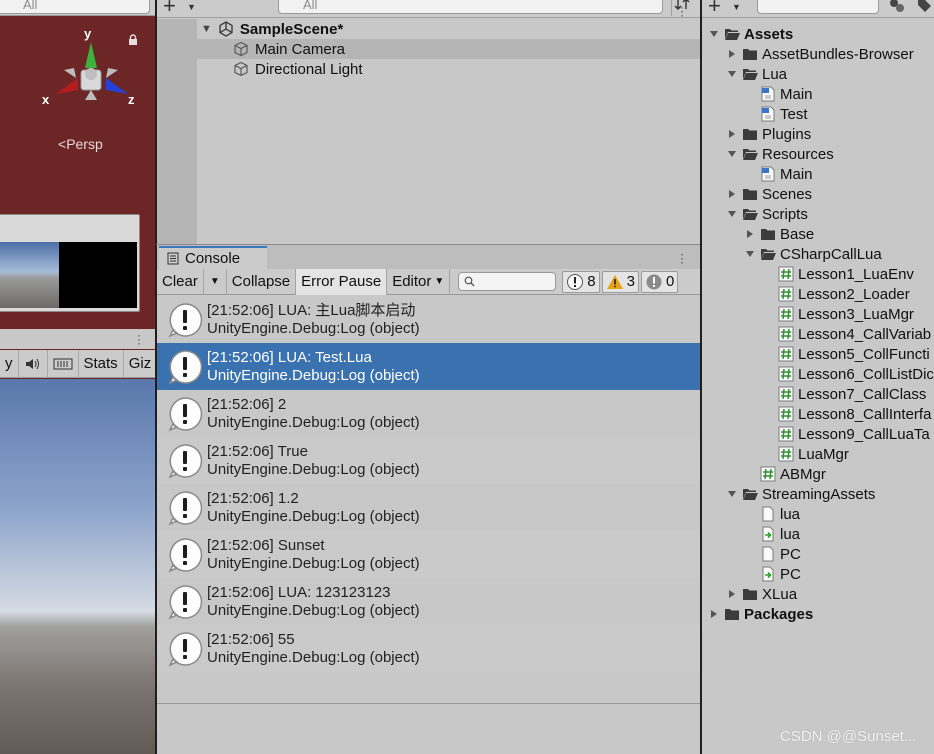 Image resolution: width=934 pixels, height=754 pixels. Describe the element at coordinates (818, 434) in the screenshot. I see `project-tree-item: Lesson9_CallLuaTa` at that location.